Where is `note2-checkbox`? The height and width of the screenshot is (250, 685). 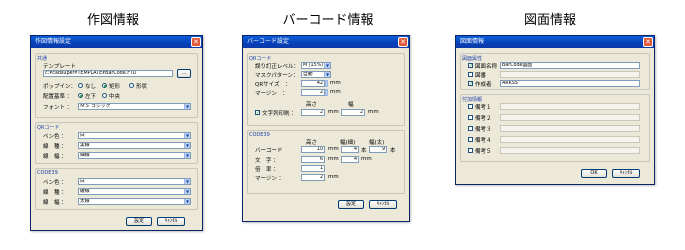 note2-checkbox is located at coordinates (470, 117).